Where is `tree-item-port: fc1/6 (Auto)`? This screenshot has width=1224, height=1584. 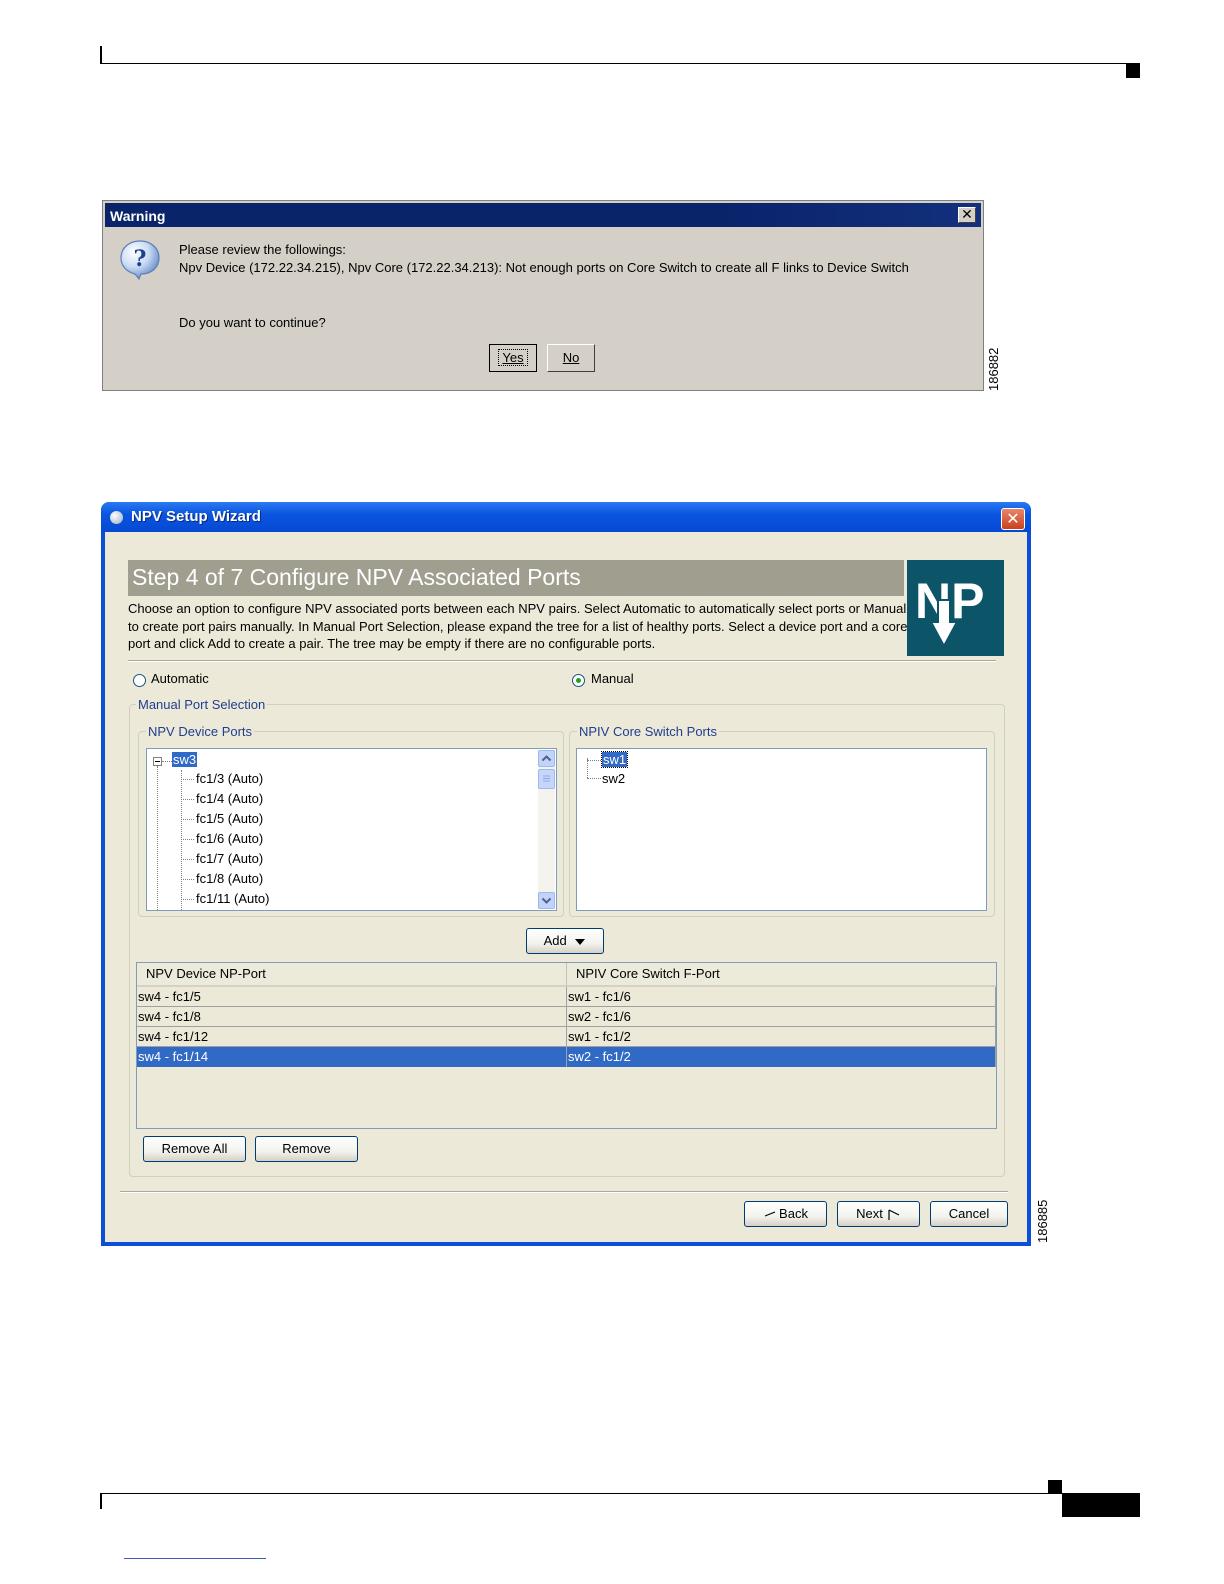 tree-item-port: fc1/6 (Auto) is located at coordinates (229, 838).